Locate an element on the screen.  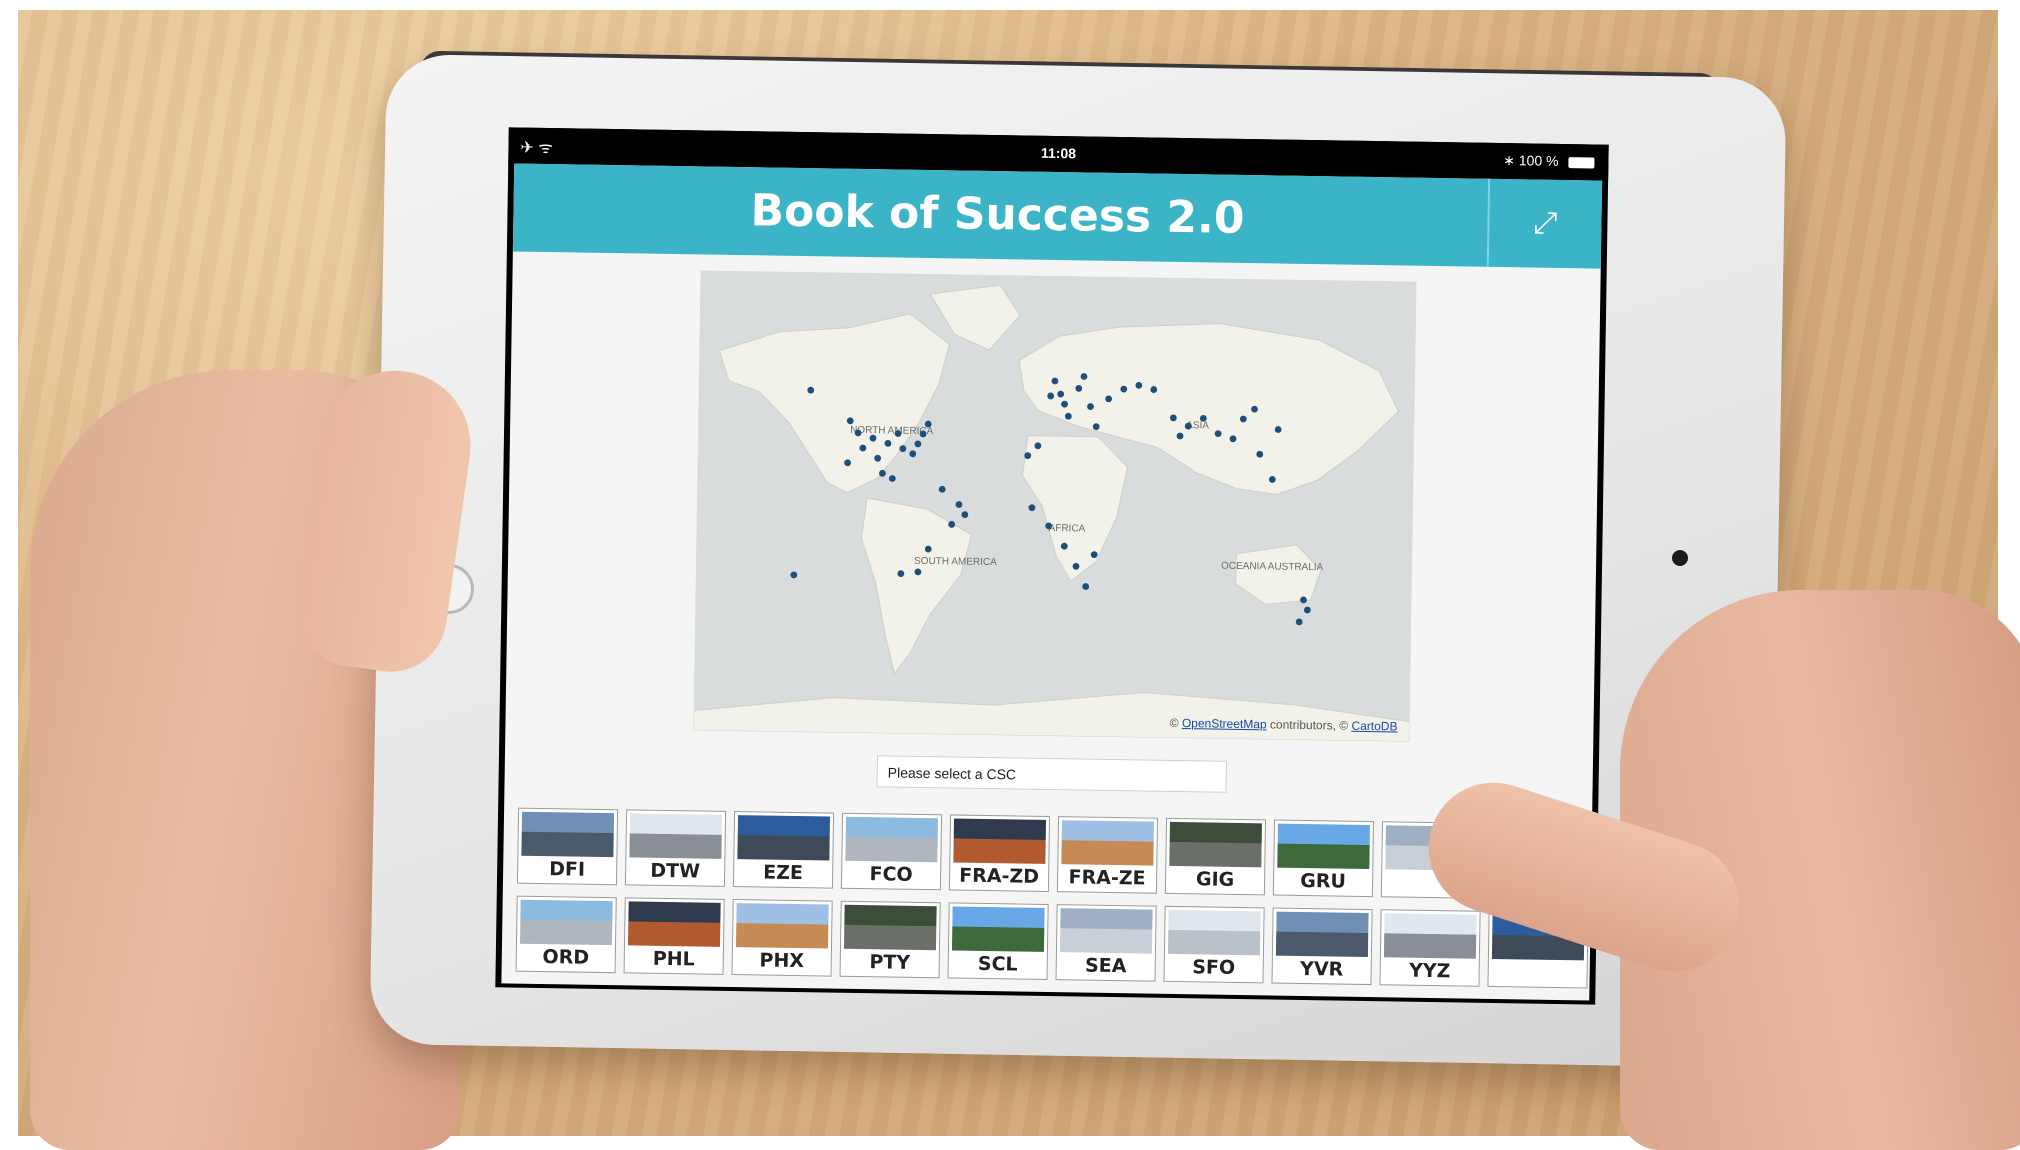
battery-icon is located at coordinates (1581, 162).